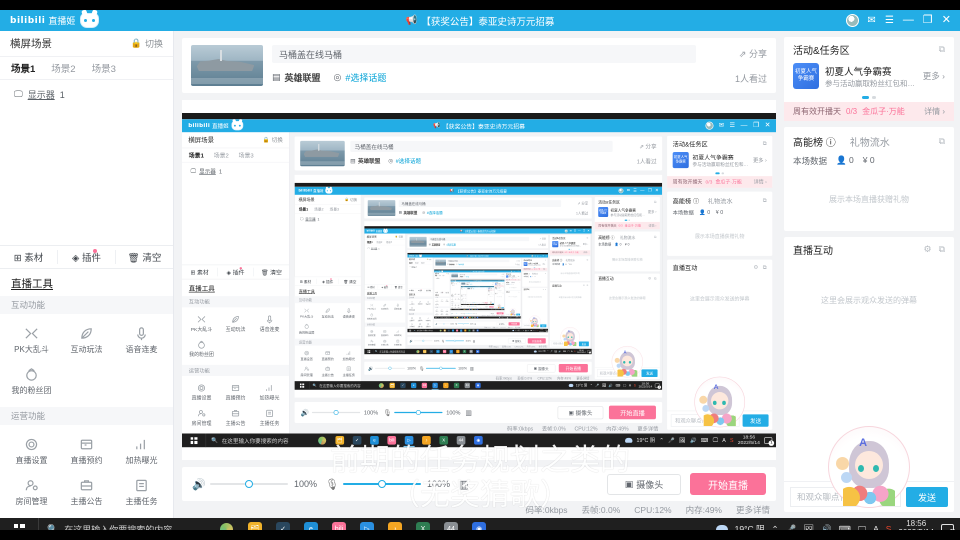 This screenshot has height=540, width=960. I want to click on more-details-link: 更多详情, so click(582, 378).